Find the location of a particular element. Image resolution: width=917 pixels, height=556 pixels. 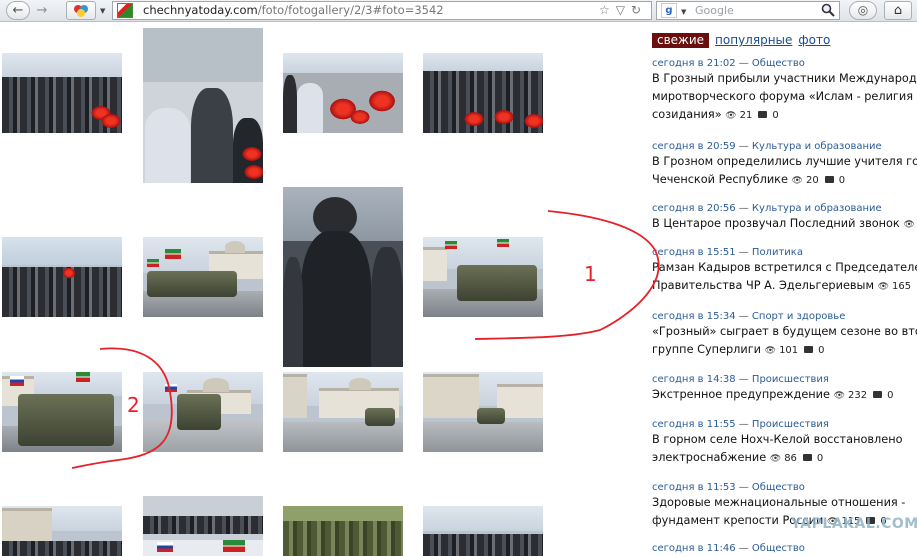

news-meta: сегодня в 11:55 — Происшествия is located at coordinates (784, 424).